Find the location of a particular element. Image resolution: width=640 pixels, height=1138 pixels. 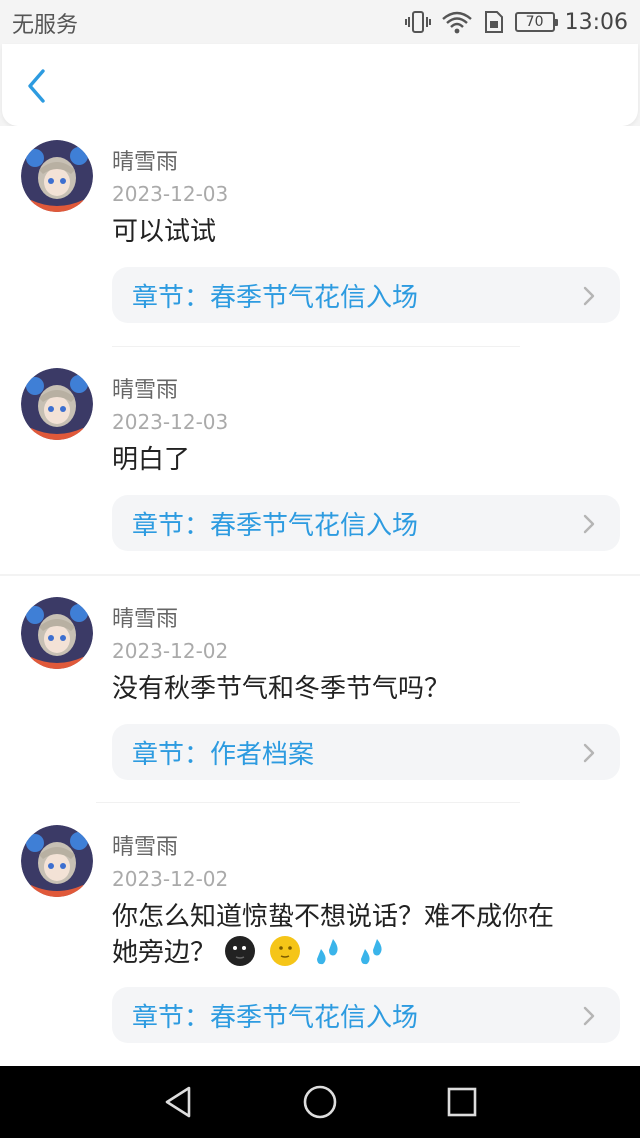

comment-text-line: 她旁边？ is located at coordinates (367, 953).